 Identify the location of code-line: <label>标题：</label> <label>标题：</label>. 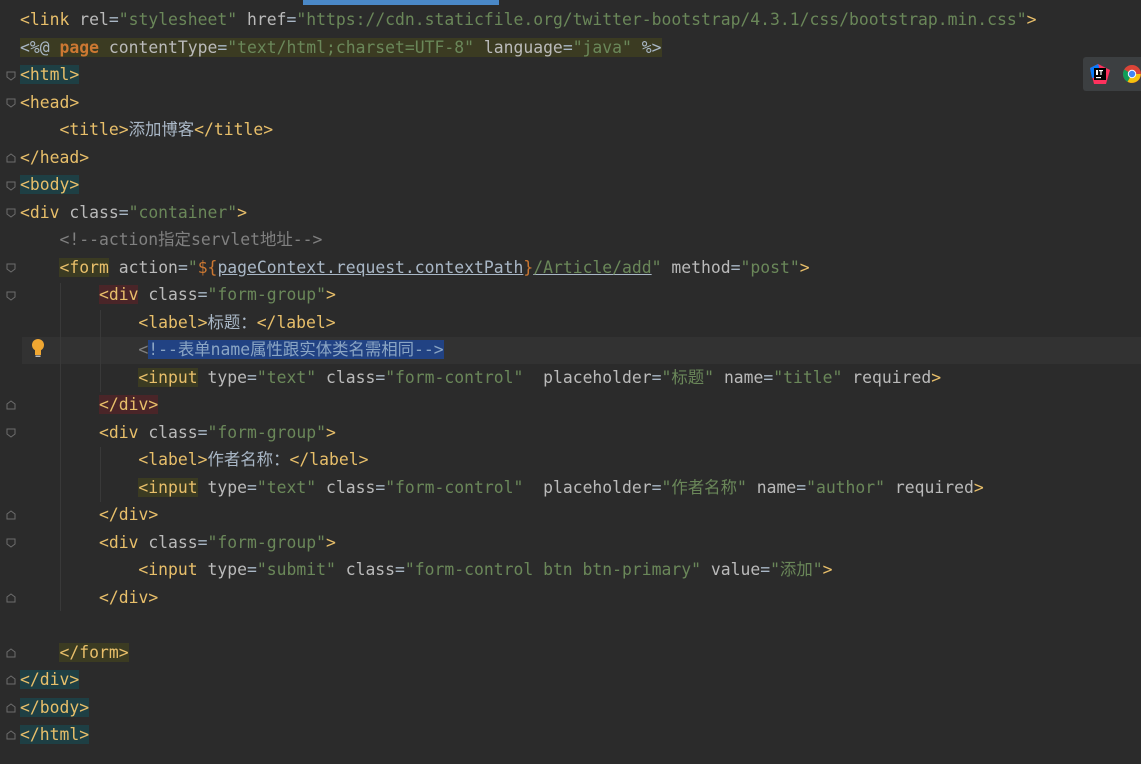
(178, 322).